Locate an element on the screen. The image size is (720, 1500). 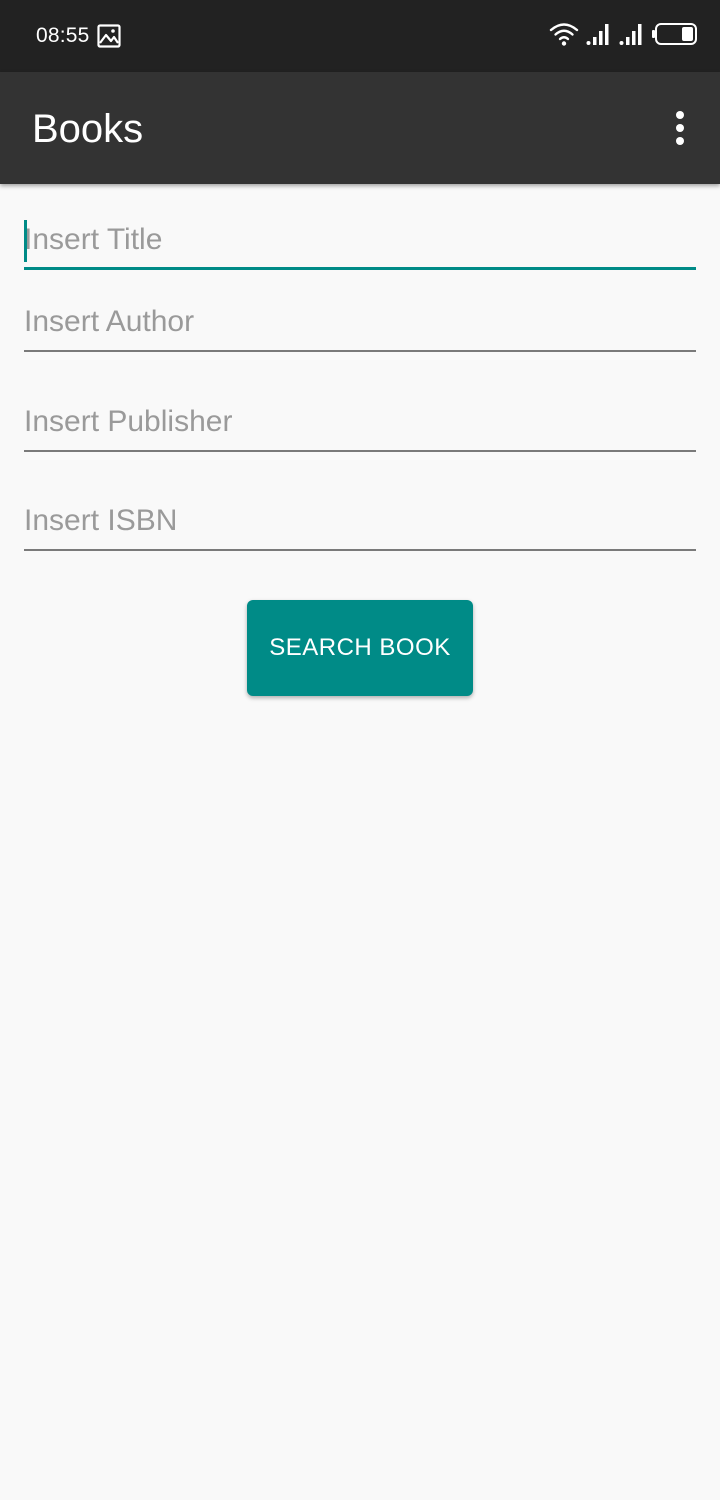
status-icons is located at coordinates (623, 36).